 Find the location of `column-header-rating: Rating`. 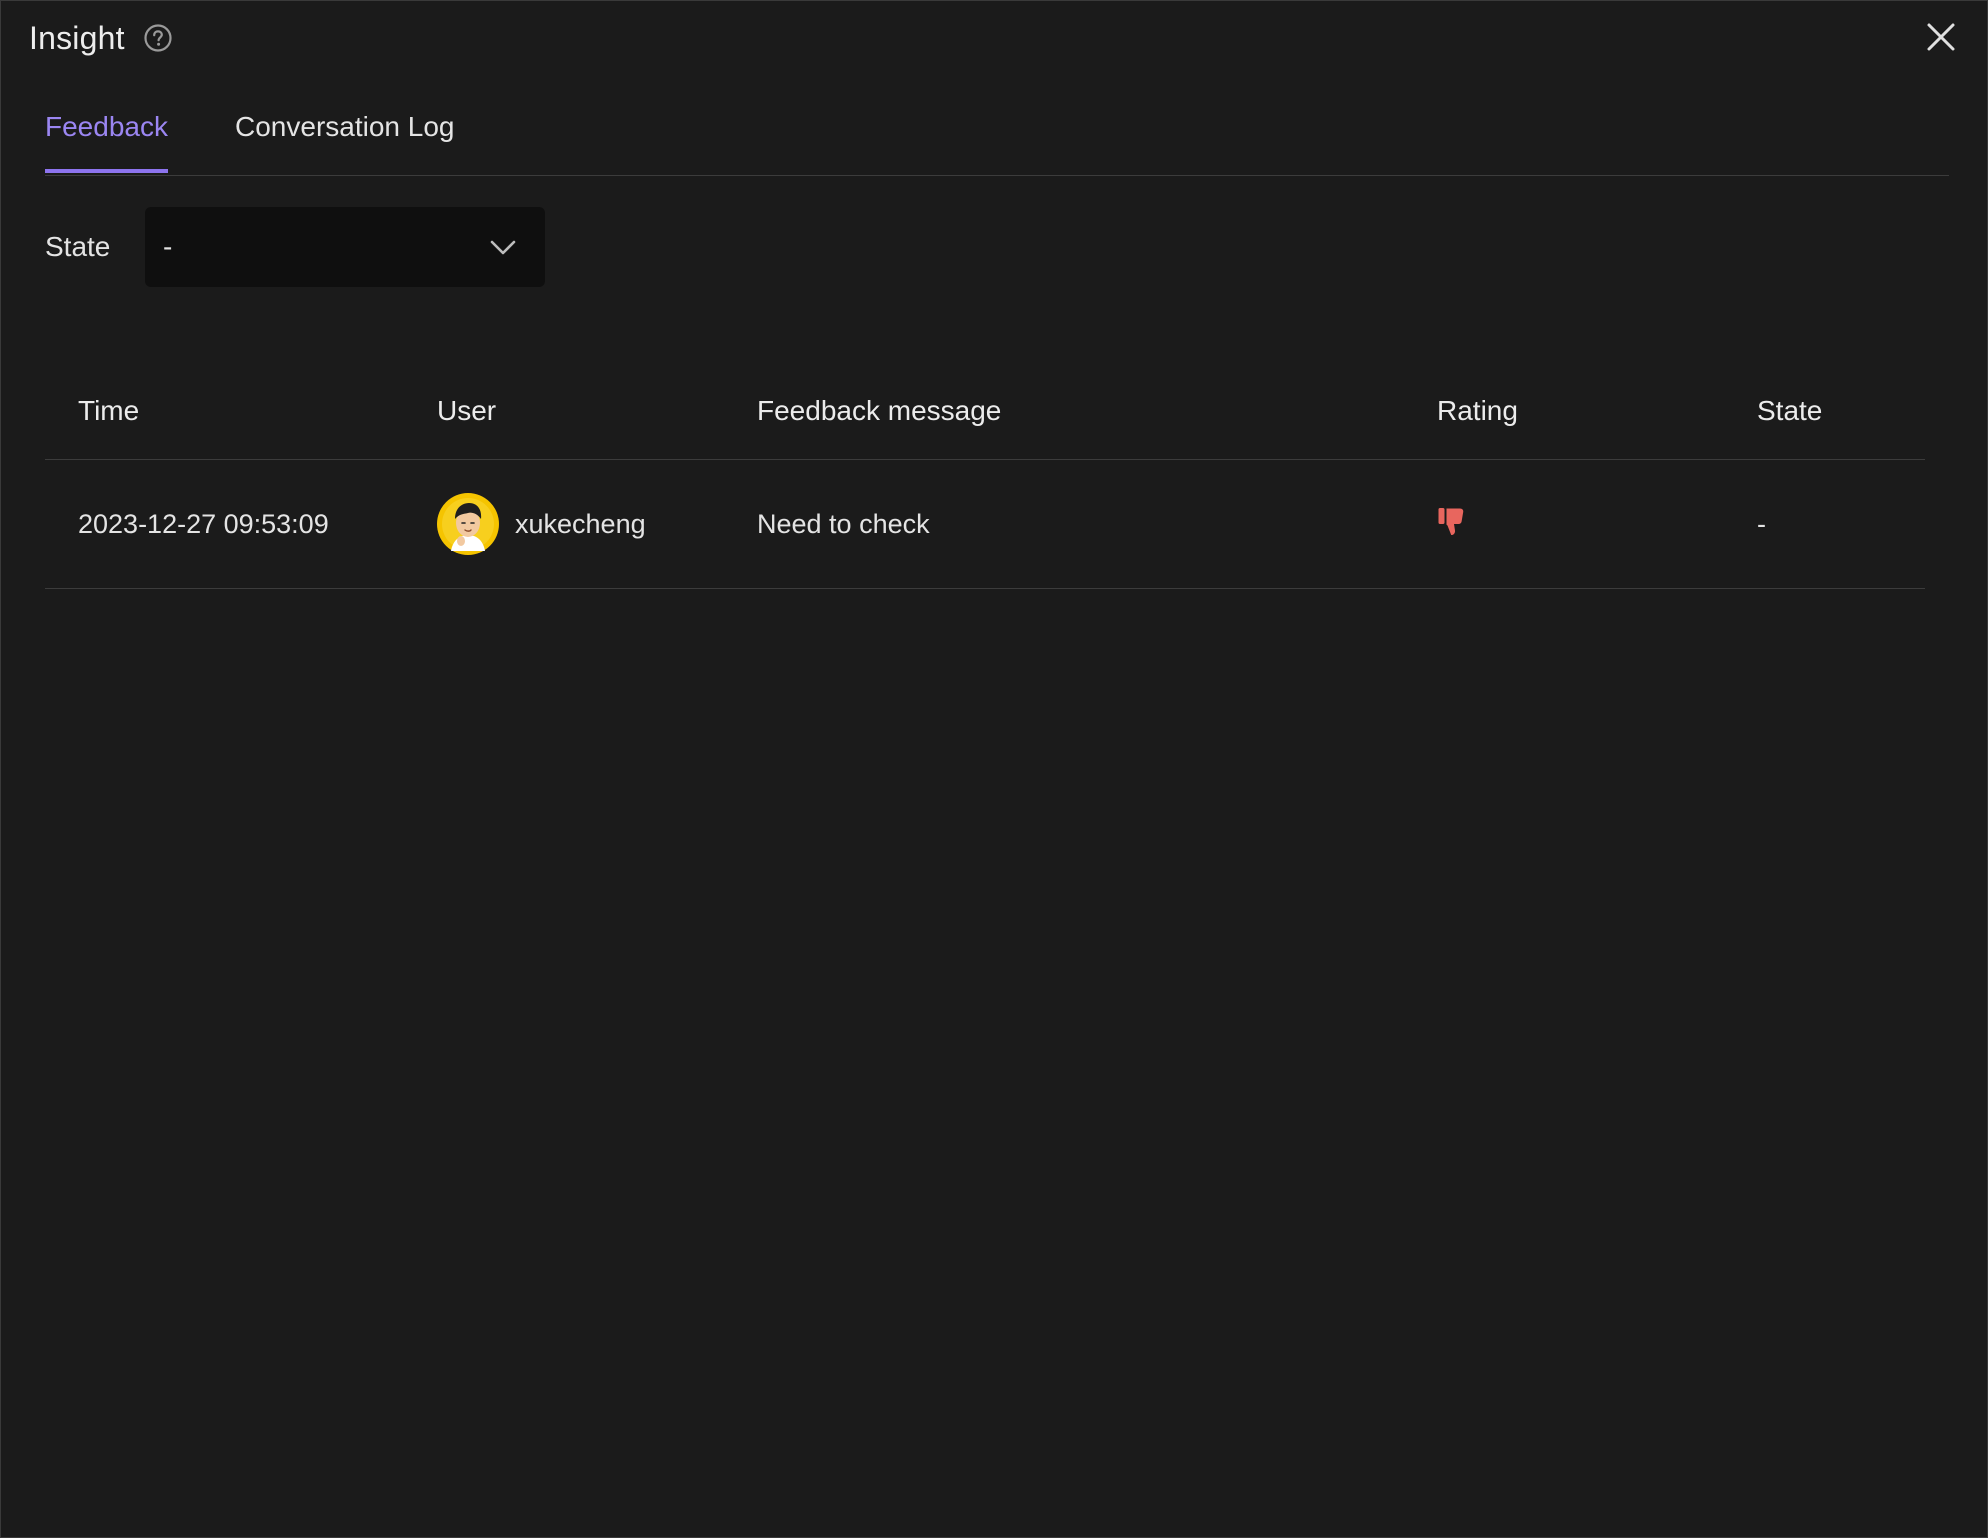

column-header-rating: Rating is located at coordinates (1477, 410).